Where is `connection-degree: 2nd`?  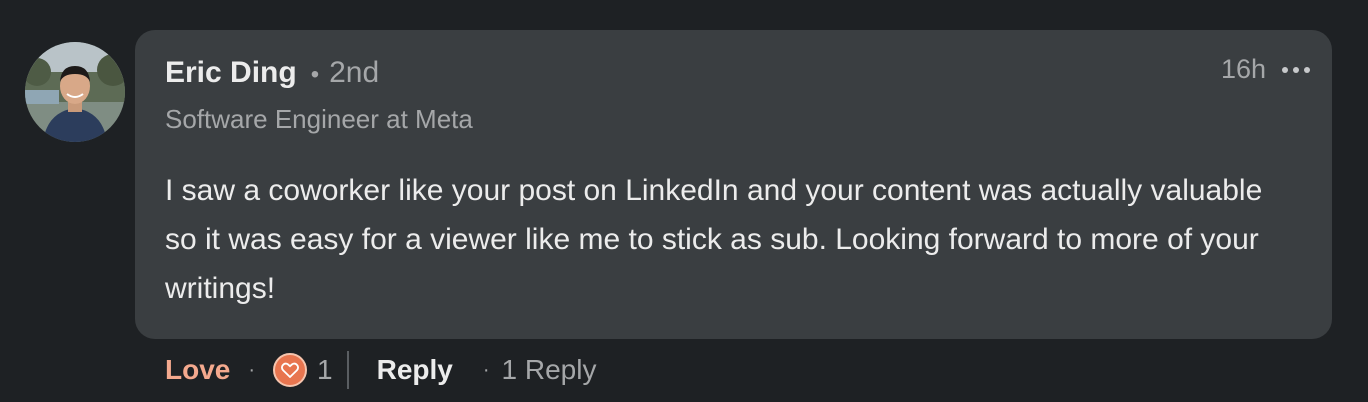
connection-degree: 2nd is located at coordinates (354, 72).